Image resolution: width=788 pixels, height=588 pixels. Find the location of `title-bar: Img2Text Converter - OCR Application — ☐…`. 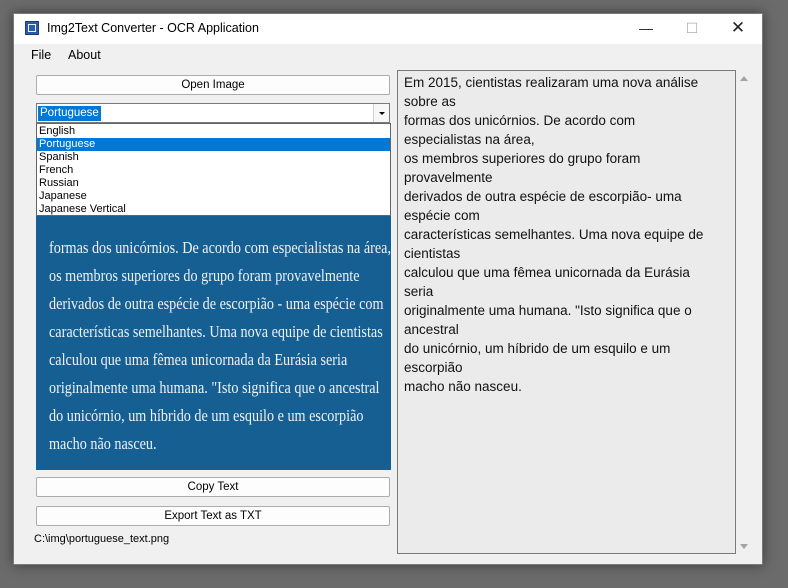

title-bar: Img2Text Converter - OCR Application — ☐… is located at coordinates (388, 29).